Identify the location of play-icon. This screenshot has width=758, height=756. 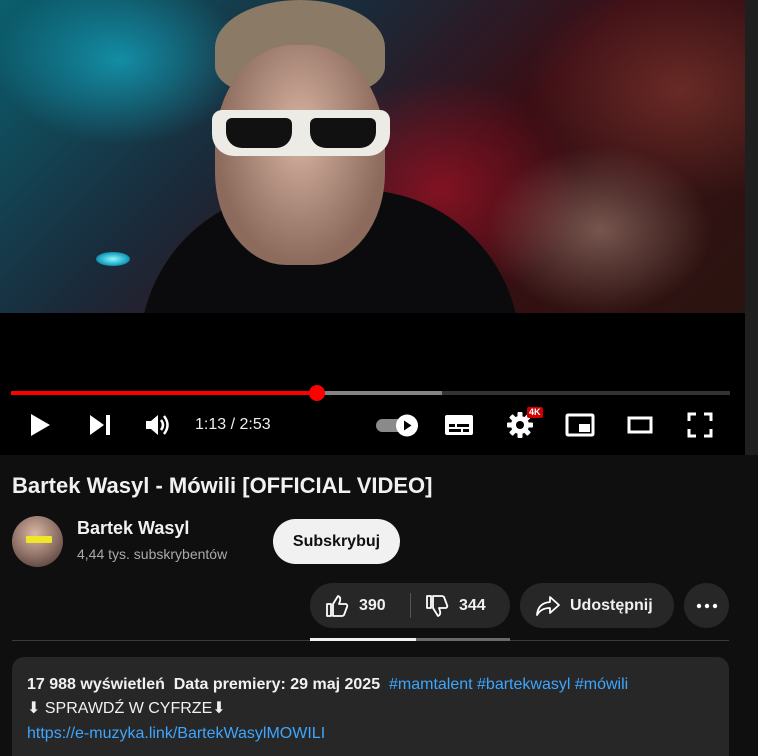
(40, 425).